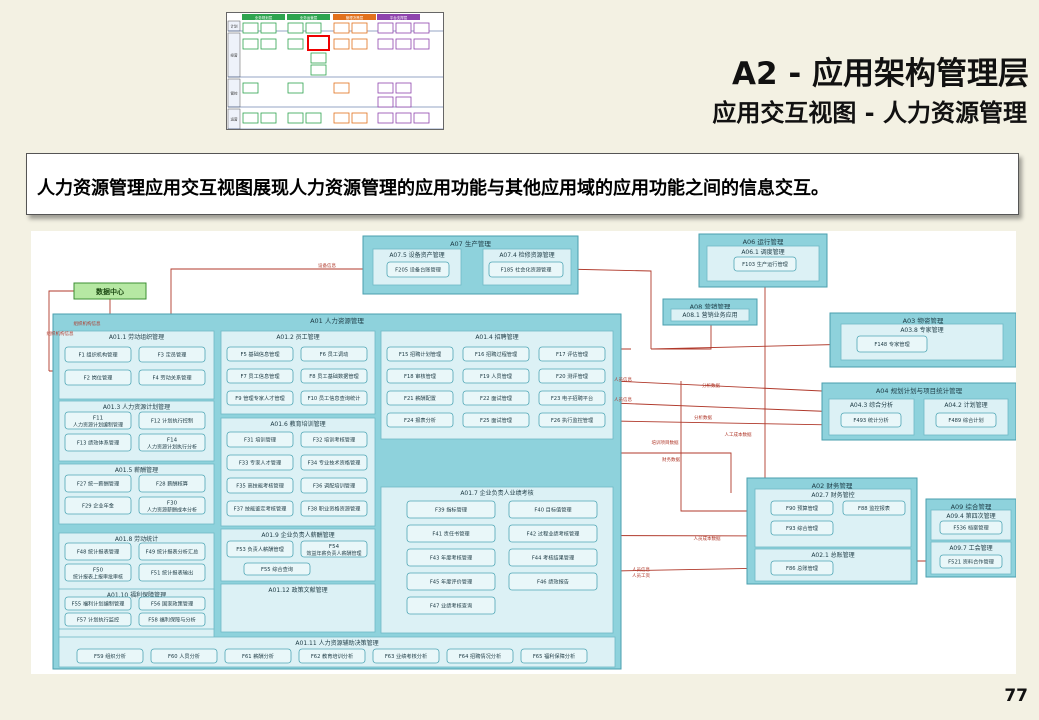  What do you see at coordinates (136, 407) in the screenshot?
I see `hr-group-3-title: A01.3 人力资源计划管理` at bounding box center [136, 407].